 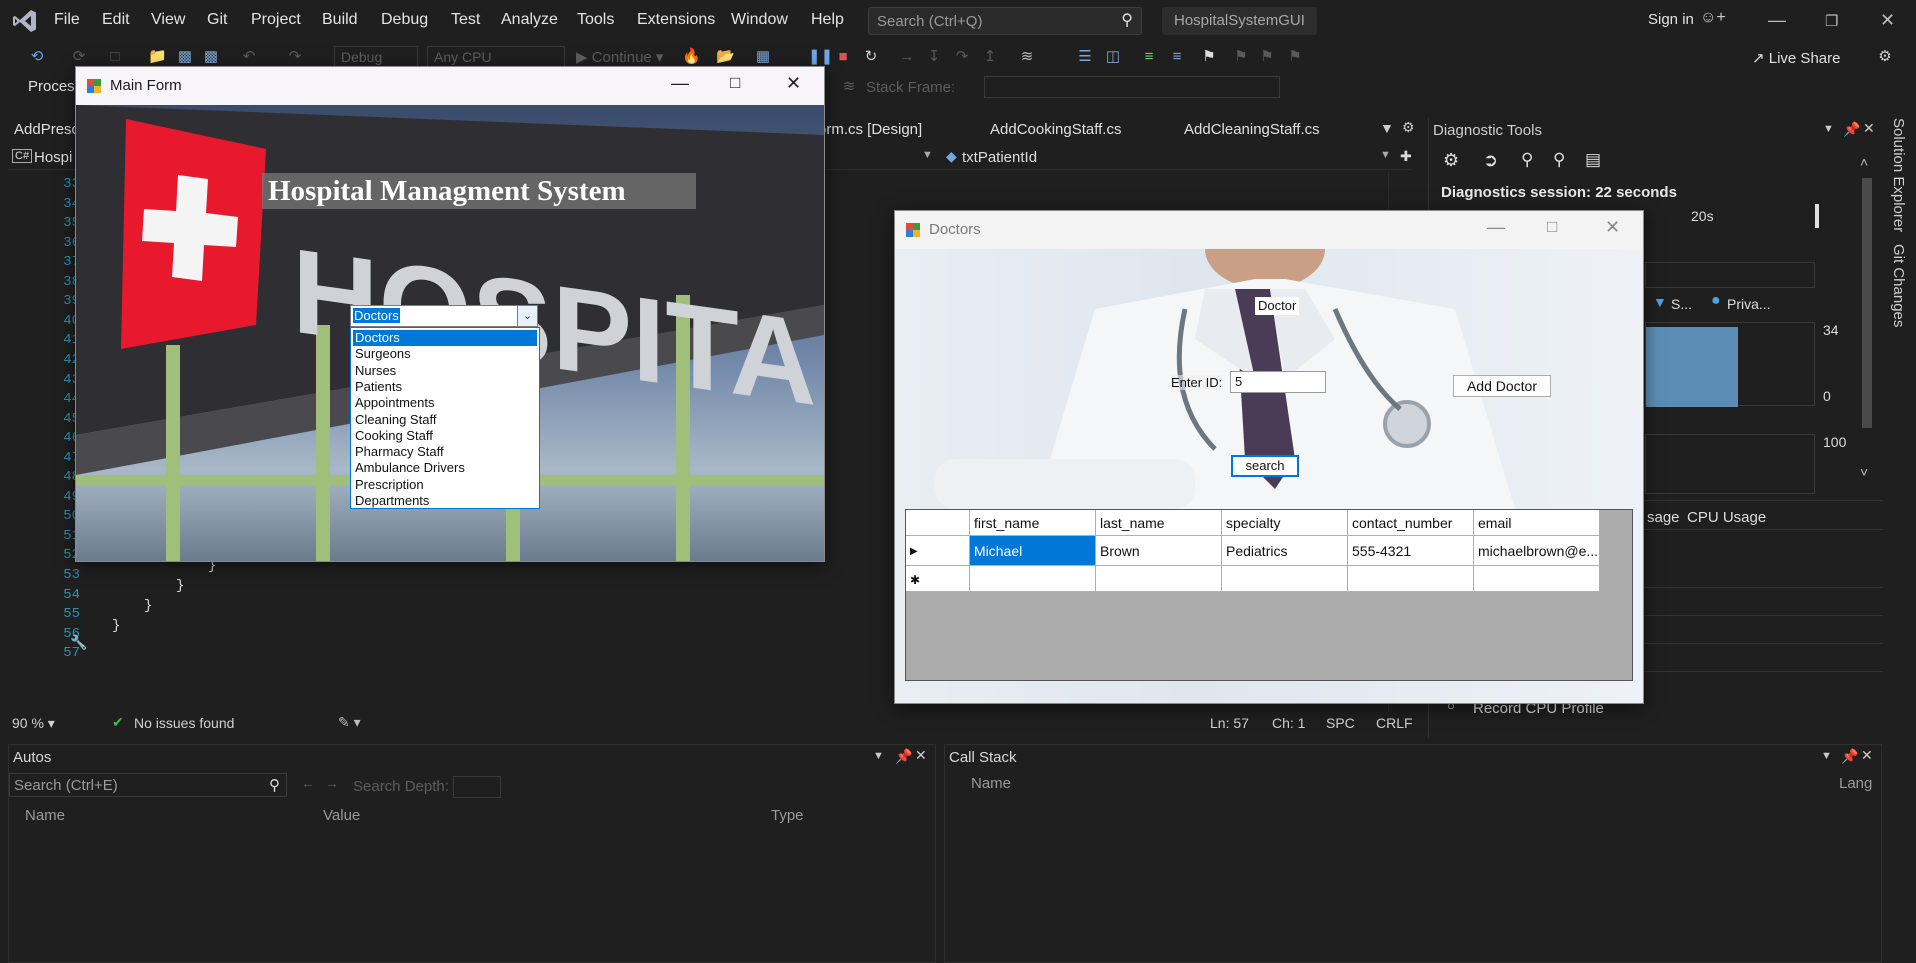 I want to click on issues-status: No issues found, so click(x=184, y=723).